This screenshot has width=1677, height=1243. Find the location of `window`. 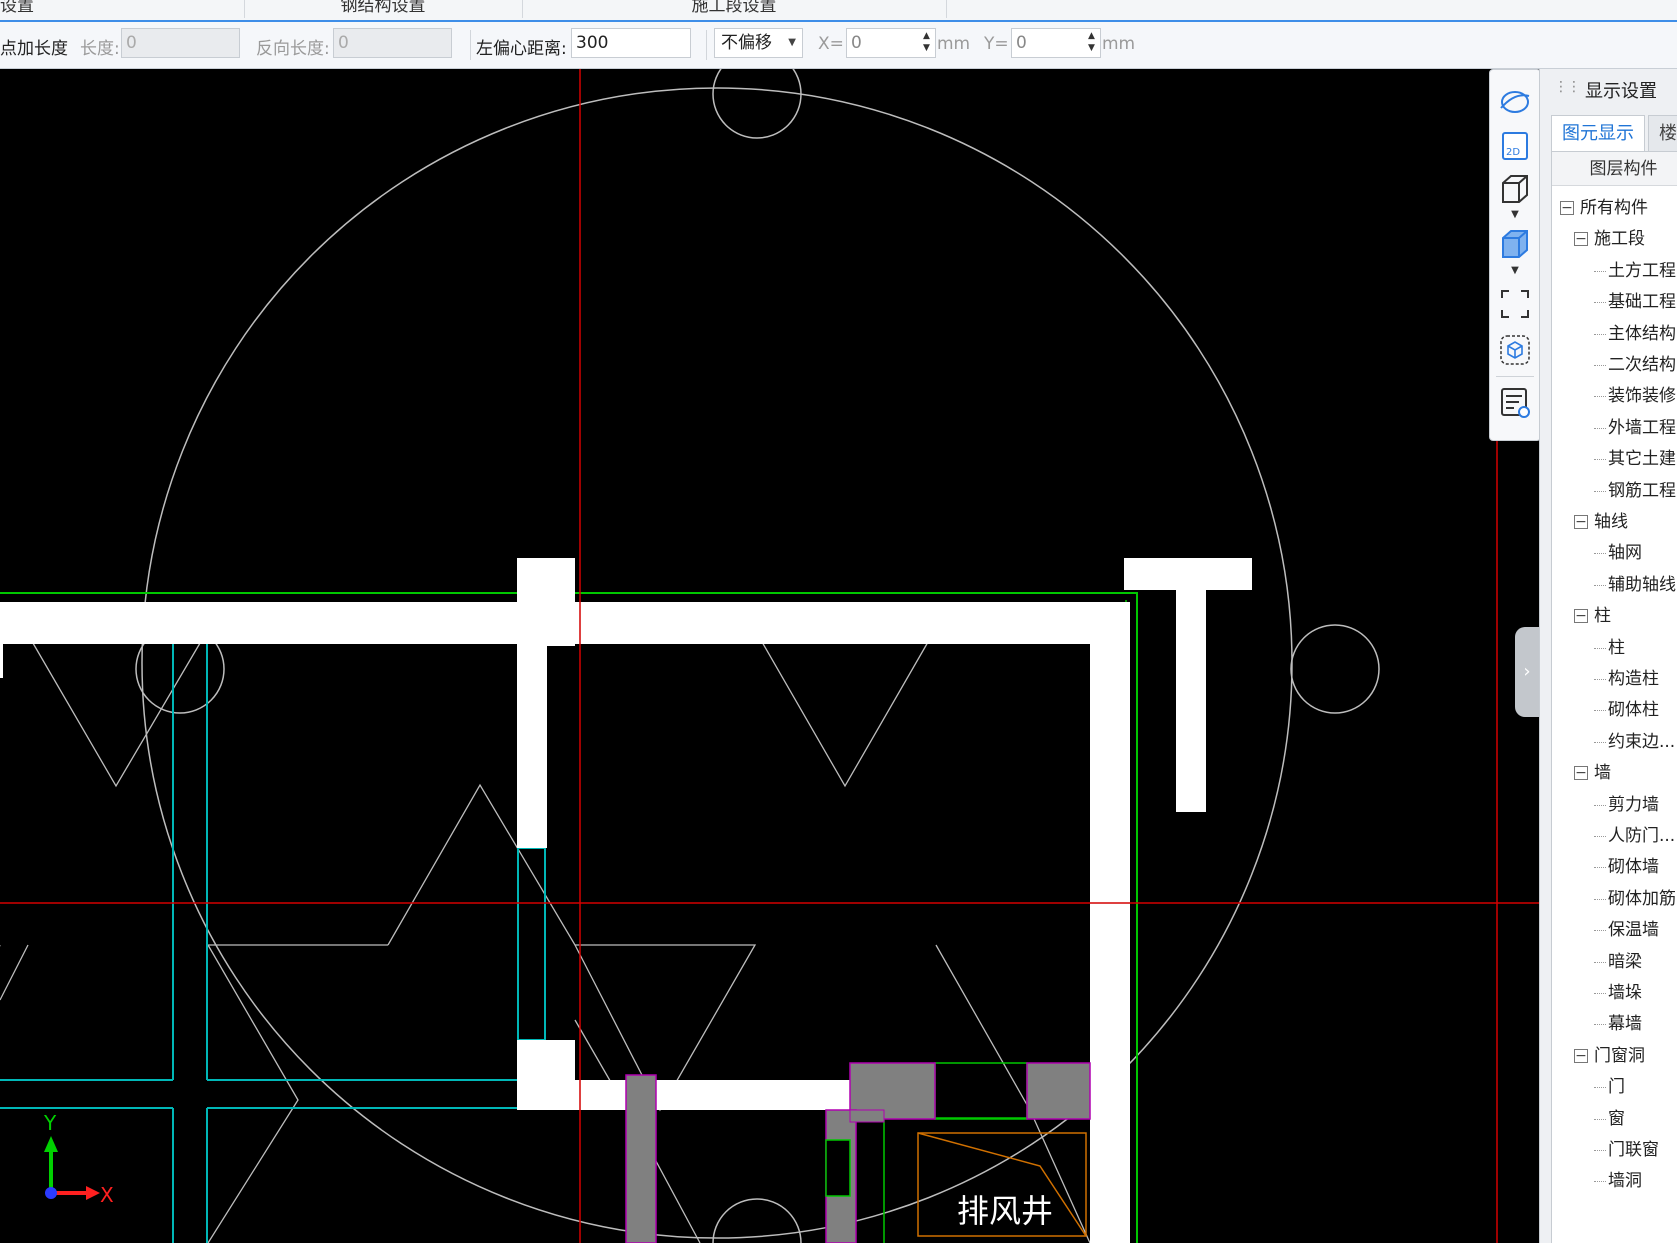

window is located at coordinates (838, 1168).